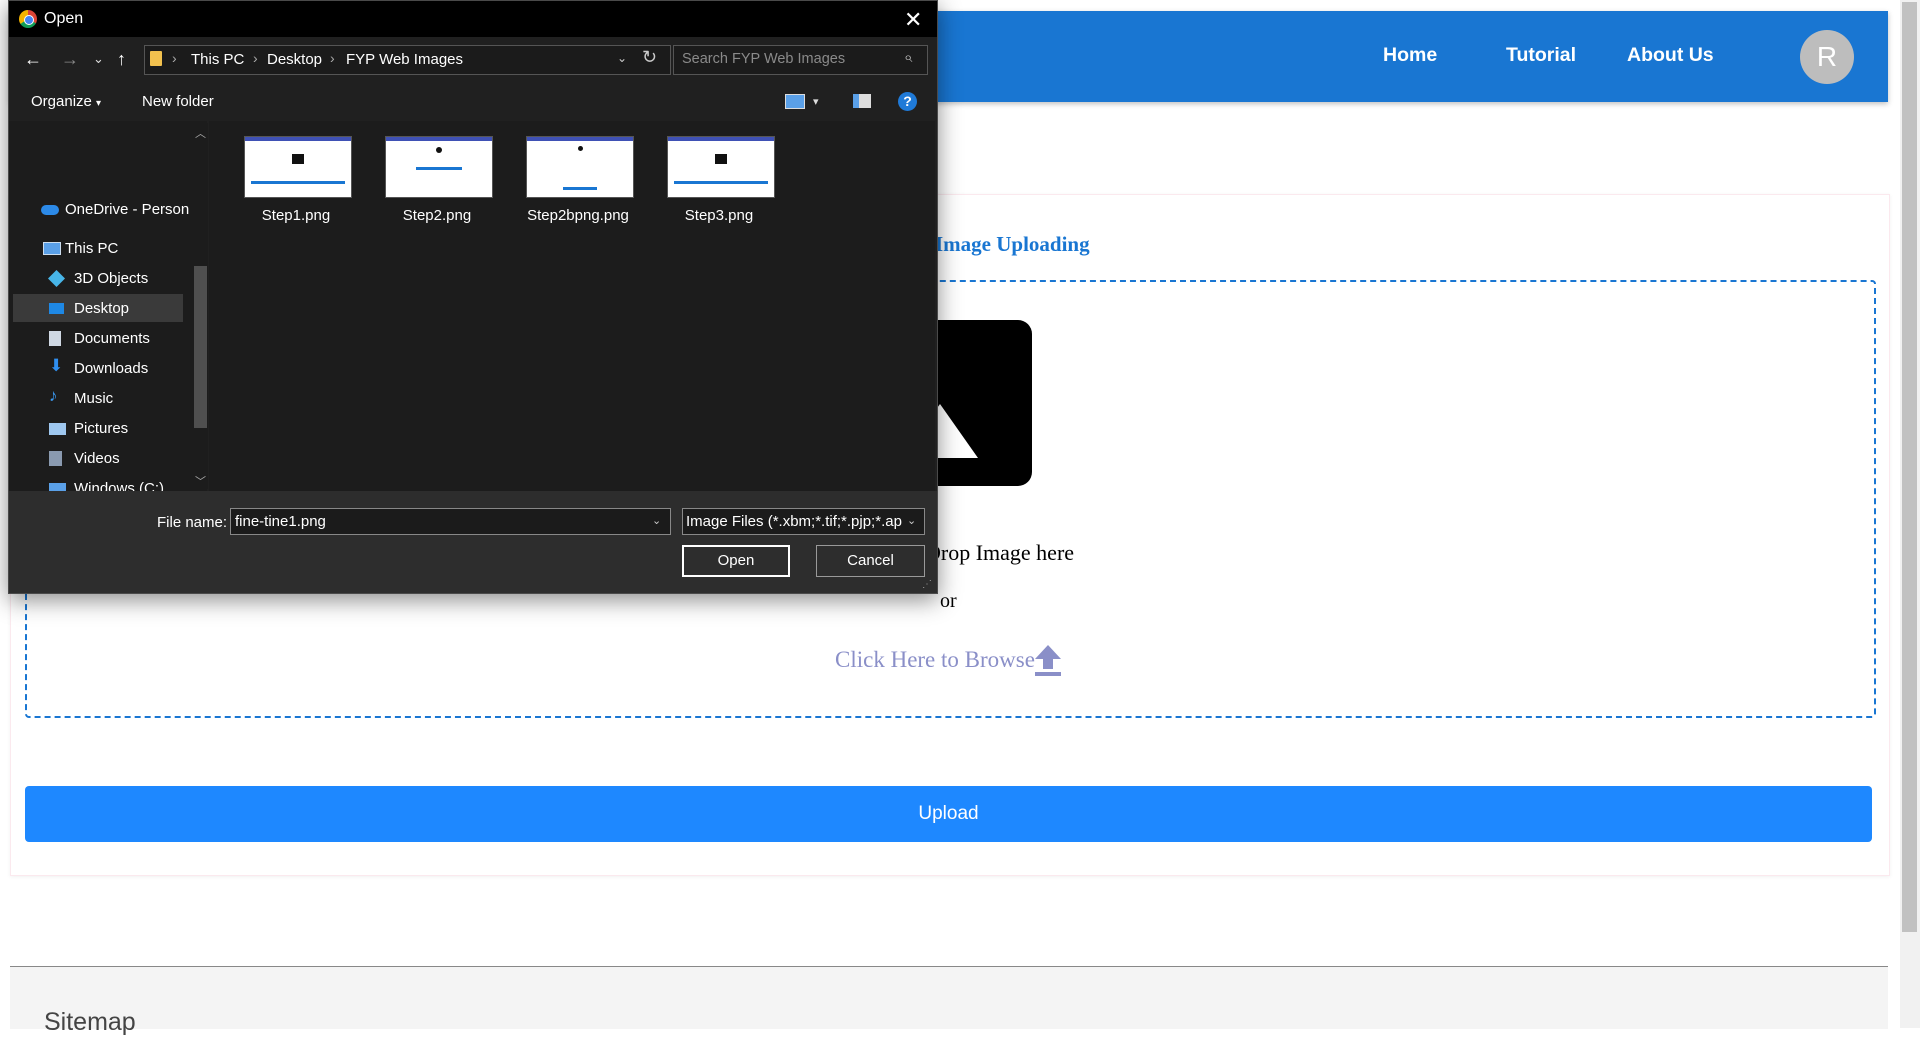 The image size is (1920, 1037). What do you see at coordinates (217, 59) in the screenshot?
I see `breadcrumb-this-pc: This PC` at bounding box center [217, 59].